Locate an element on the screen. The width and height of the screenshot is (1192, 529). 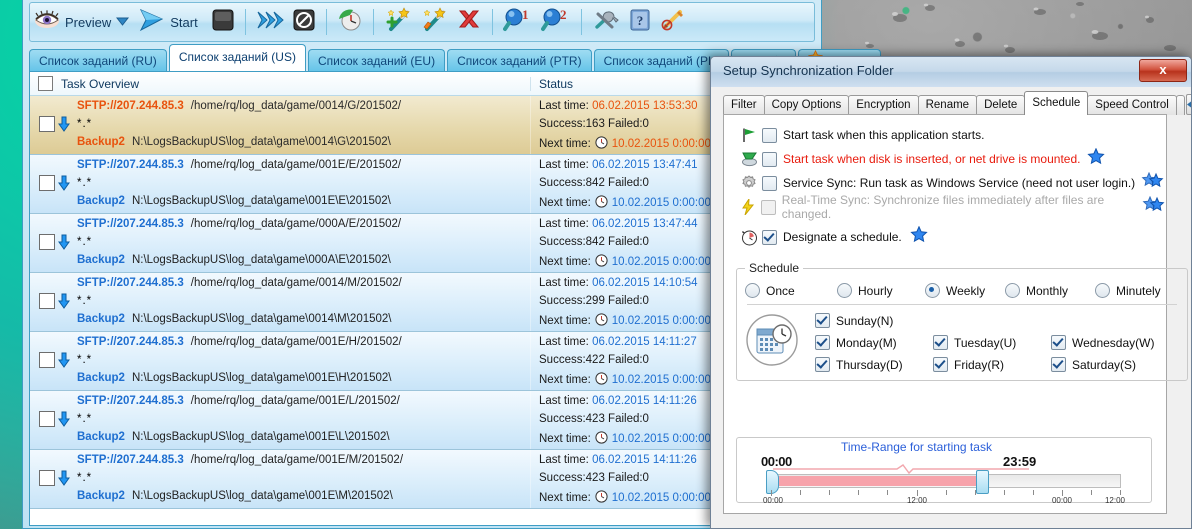
day-monday: Monday(M) is located at coordinates (872, 342).